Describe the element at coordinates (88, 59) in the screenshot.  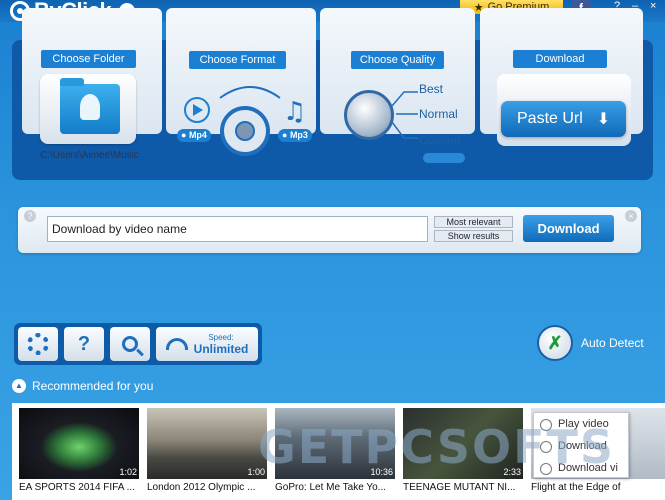
I see `choose-folder-tab: Choose Folder` at that location.